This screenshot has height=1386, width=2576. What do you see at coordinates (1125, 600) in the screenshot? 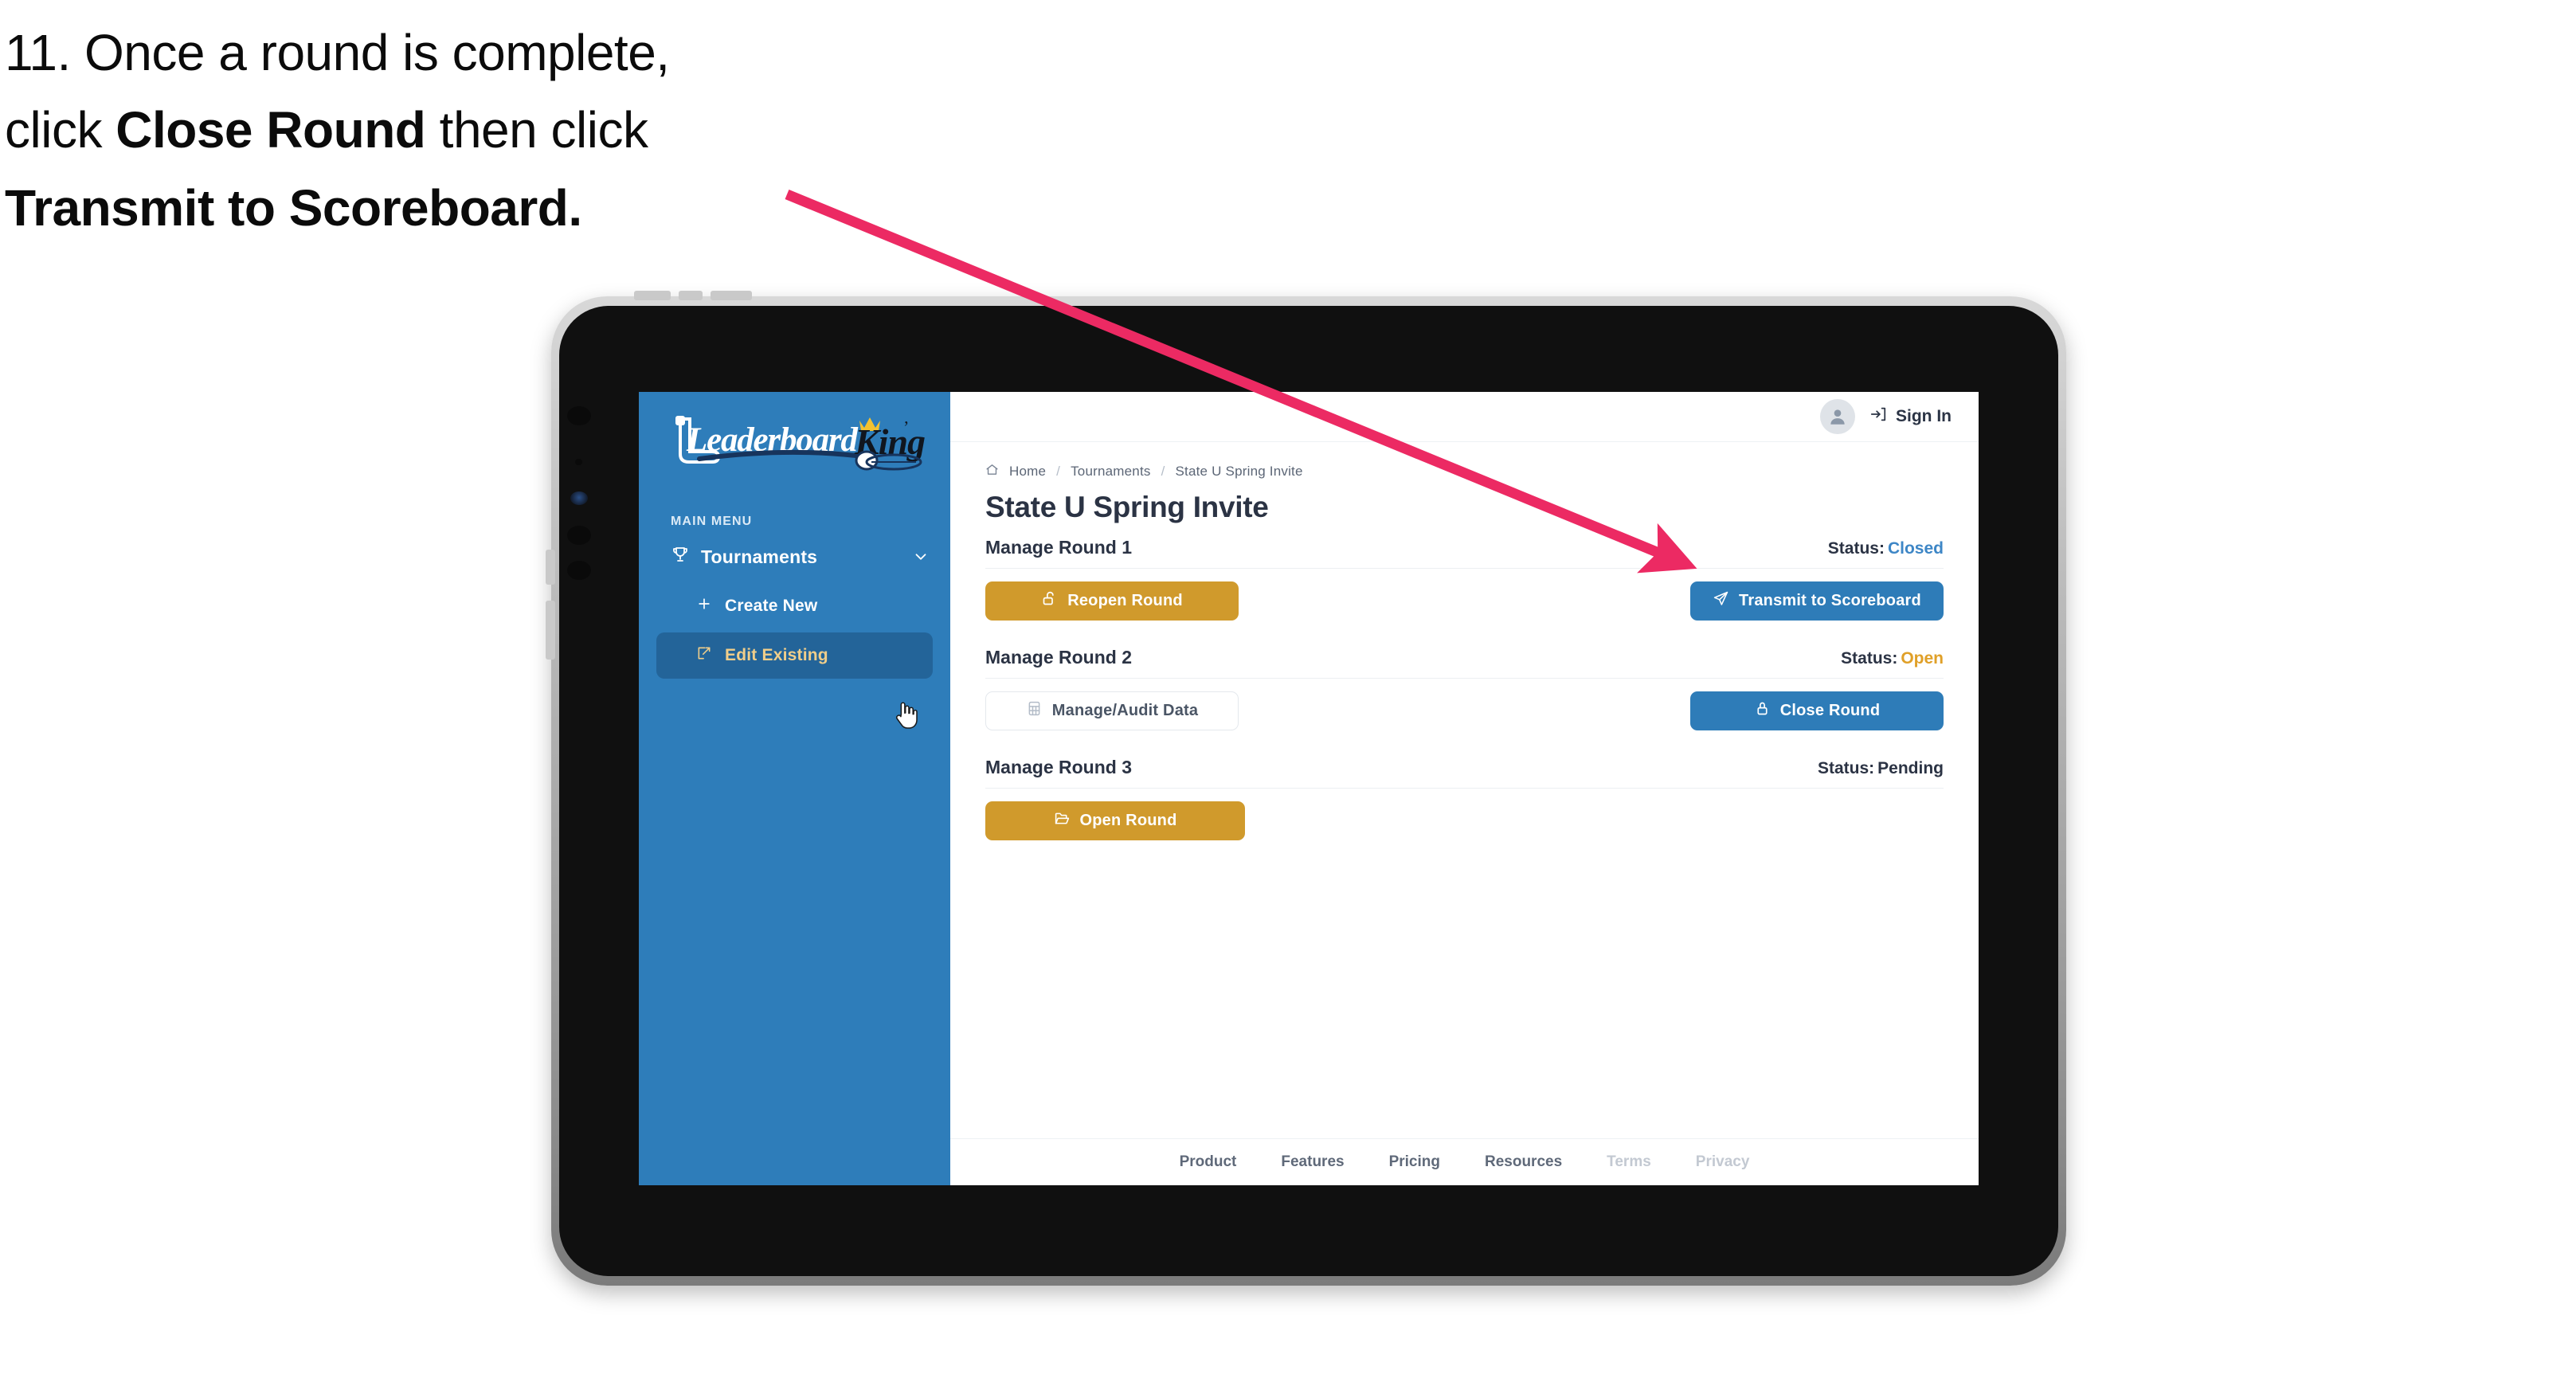
I see `reopen-round-label: Reopen Round` at bounding box center [1125, 600].